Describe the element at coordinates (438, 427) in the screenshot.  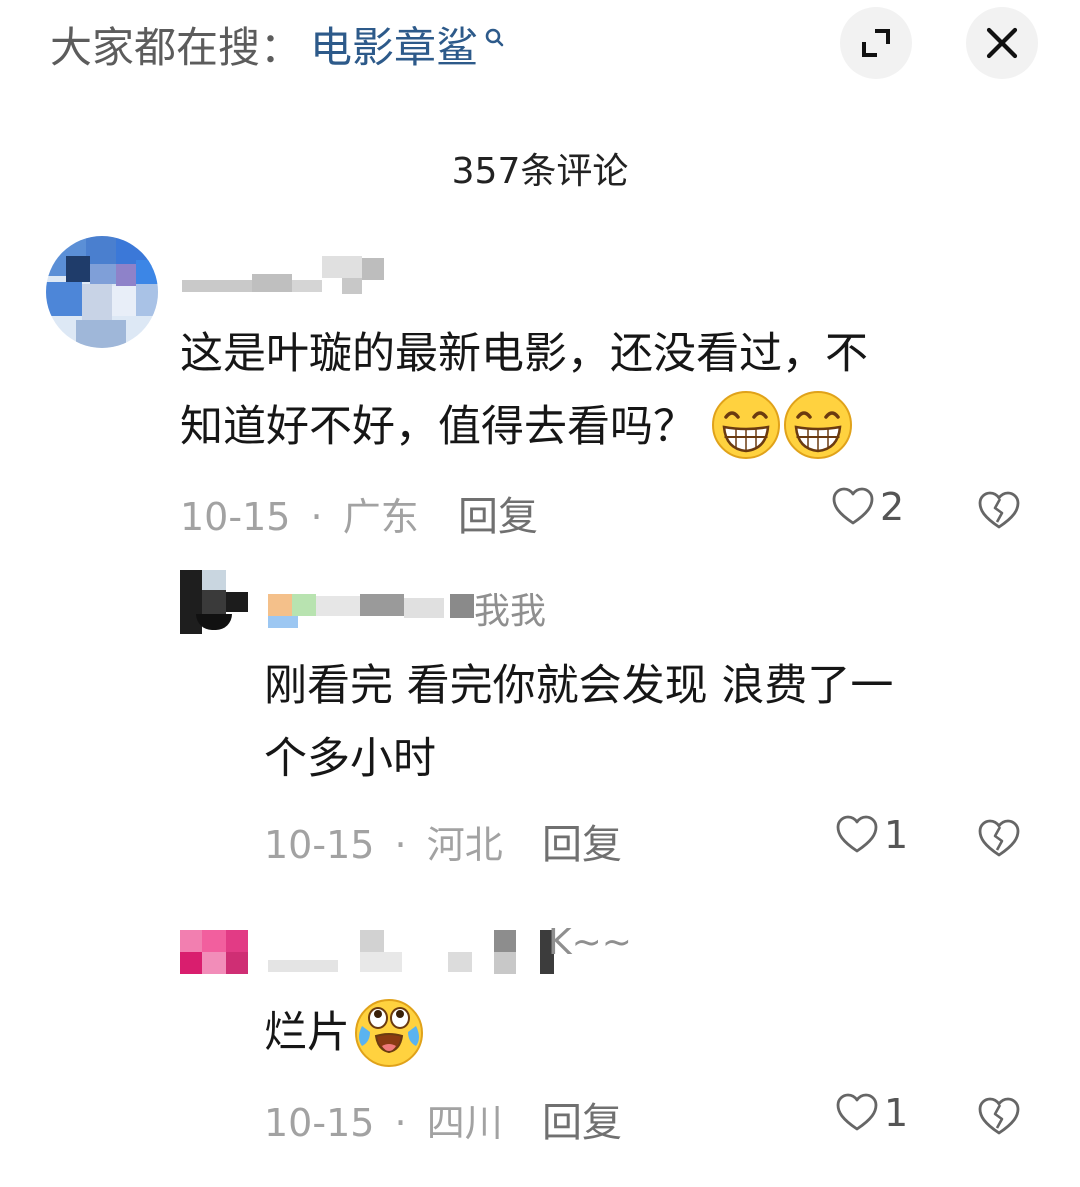
I see `comment-text-segment: 知道好不好，值得去看吗？` at that location.